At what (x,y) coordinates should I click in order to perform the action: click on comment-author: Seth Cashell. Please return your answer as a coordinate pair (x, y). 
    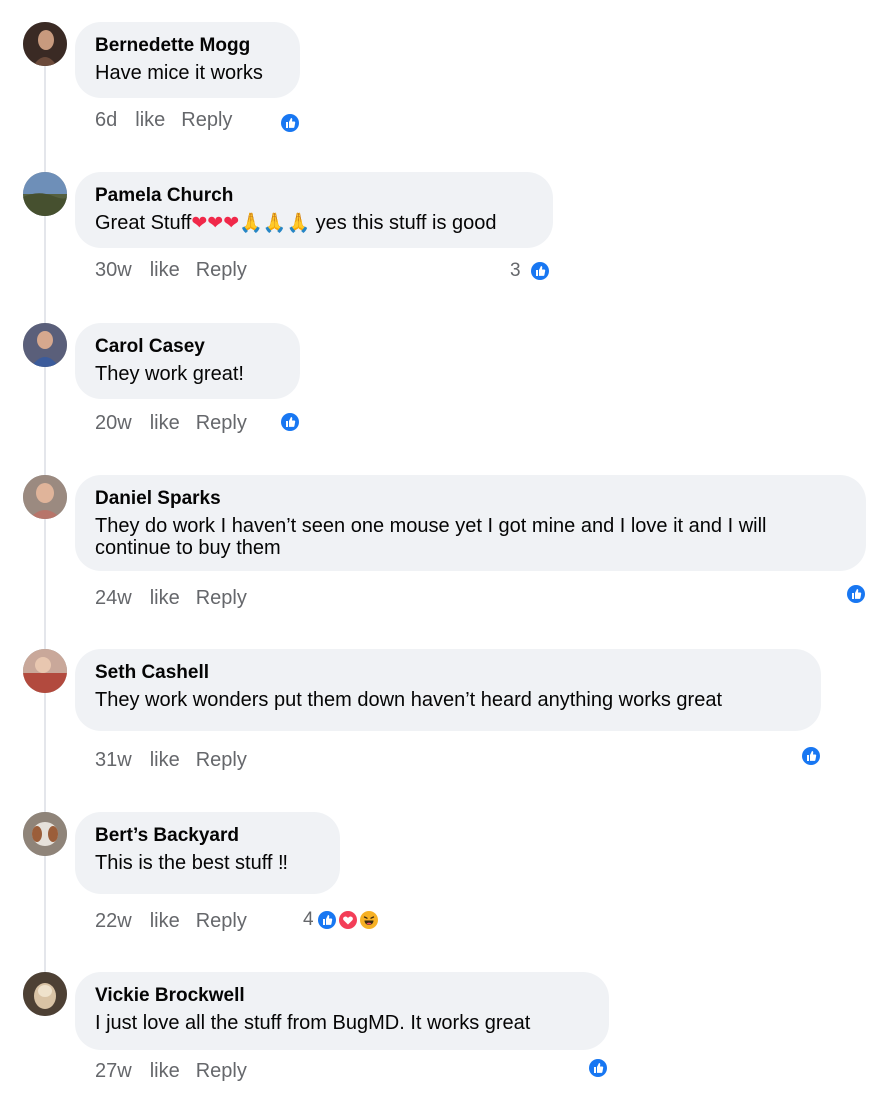
    Looking at the image, I should click on (448, 673).